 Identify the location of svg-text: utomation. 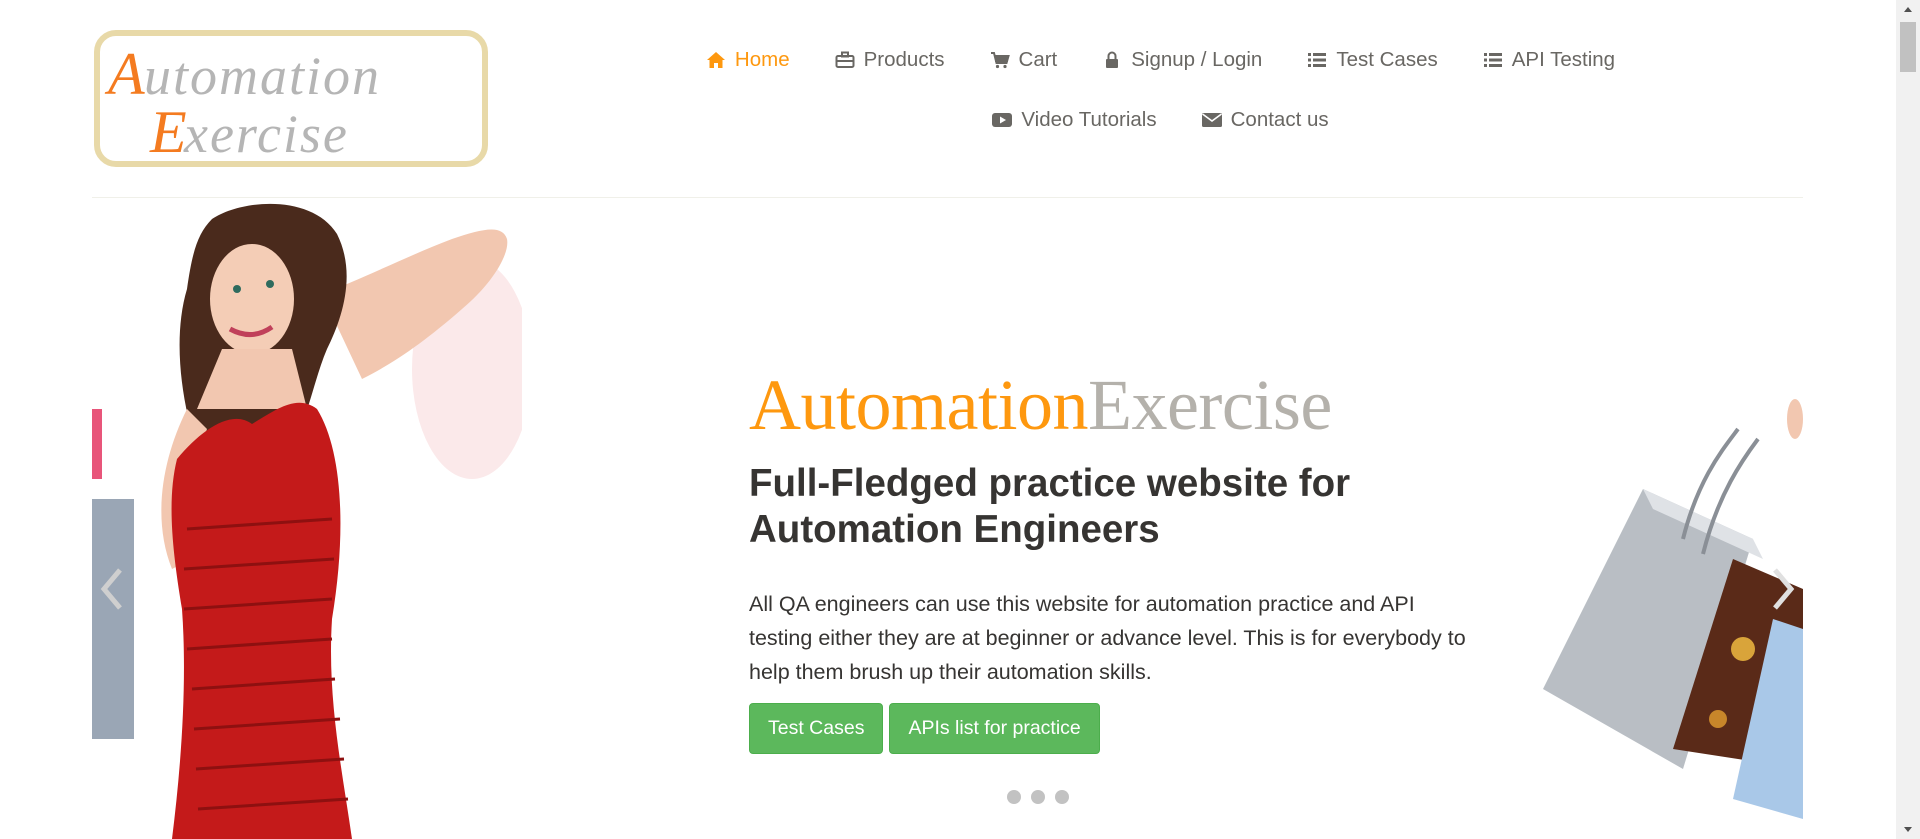
(262, 76).